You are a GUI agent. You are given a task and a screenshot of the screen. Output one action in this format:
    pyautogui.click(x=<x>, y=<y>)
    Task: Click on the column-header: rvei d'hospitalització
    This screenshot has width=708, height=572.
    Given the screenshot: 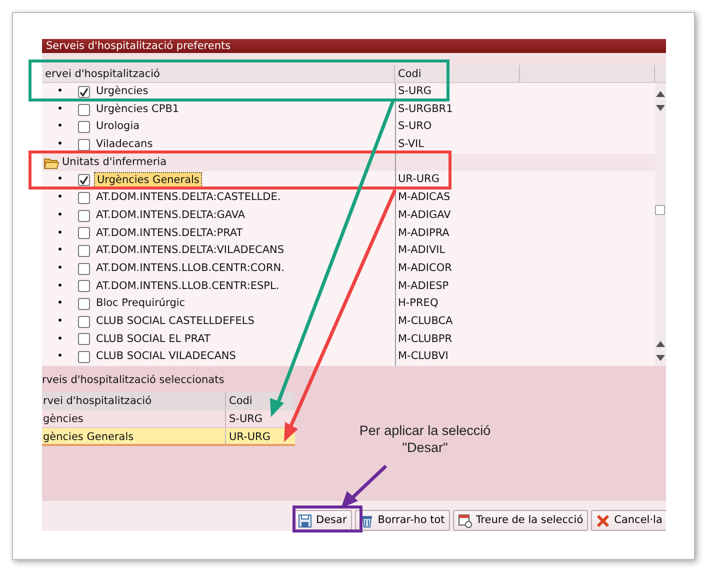 What is the action you would take?
    pyautogui.click(x=133, y=401)
    